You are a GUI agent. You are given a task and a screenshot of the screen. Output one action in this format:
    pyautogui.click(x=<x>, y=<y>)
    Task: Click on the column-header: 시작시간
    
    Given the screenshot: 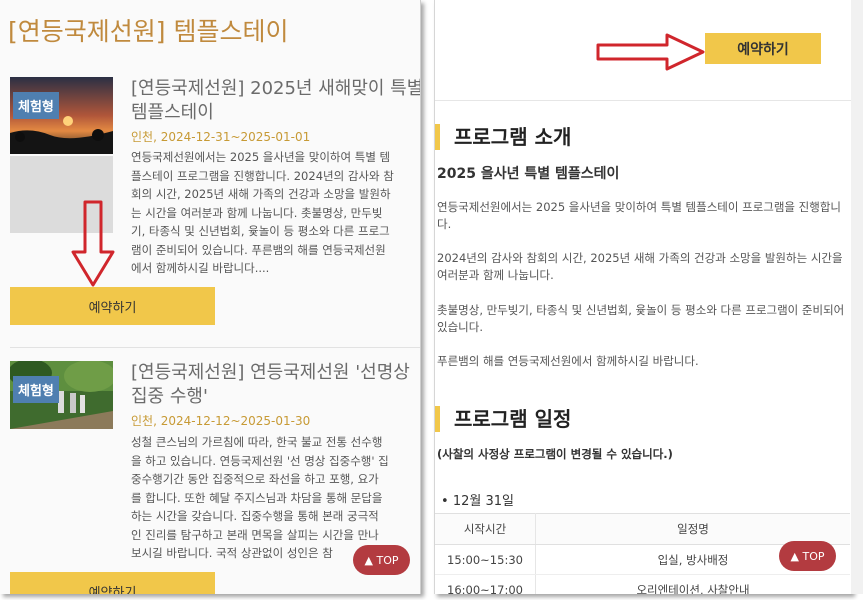 What is the action you would take?
    pyautogui.click(x=485, y=529)
    